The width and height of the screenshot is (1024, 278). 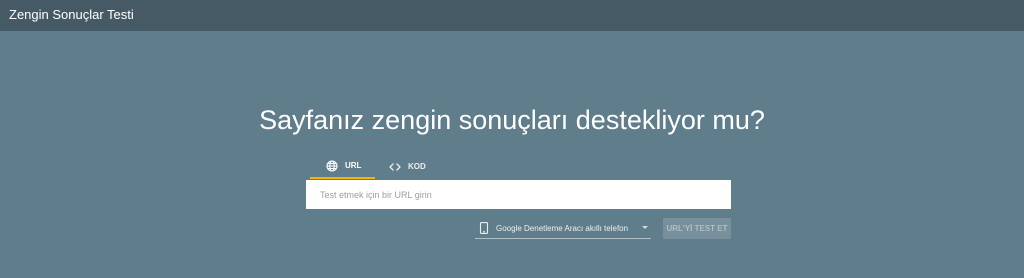 I want to click on device-select-value: Google Denetleme Aracı akıllı telefon, so click(x=562, y=228).